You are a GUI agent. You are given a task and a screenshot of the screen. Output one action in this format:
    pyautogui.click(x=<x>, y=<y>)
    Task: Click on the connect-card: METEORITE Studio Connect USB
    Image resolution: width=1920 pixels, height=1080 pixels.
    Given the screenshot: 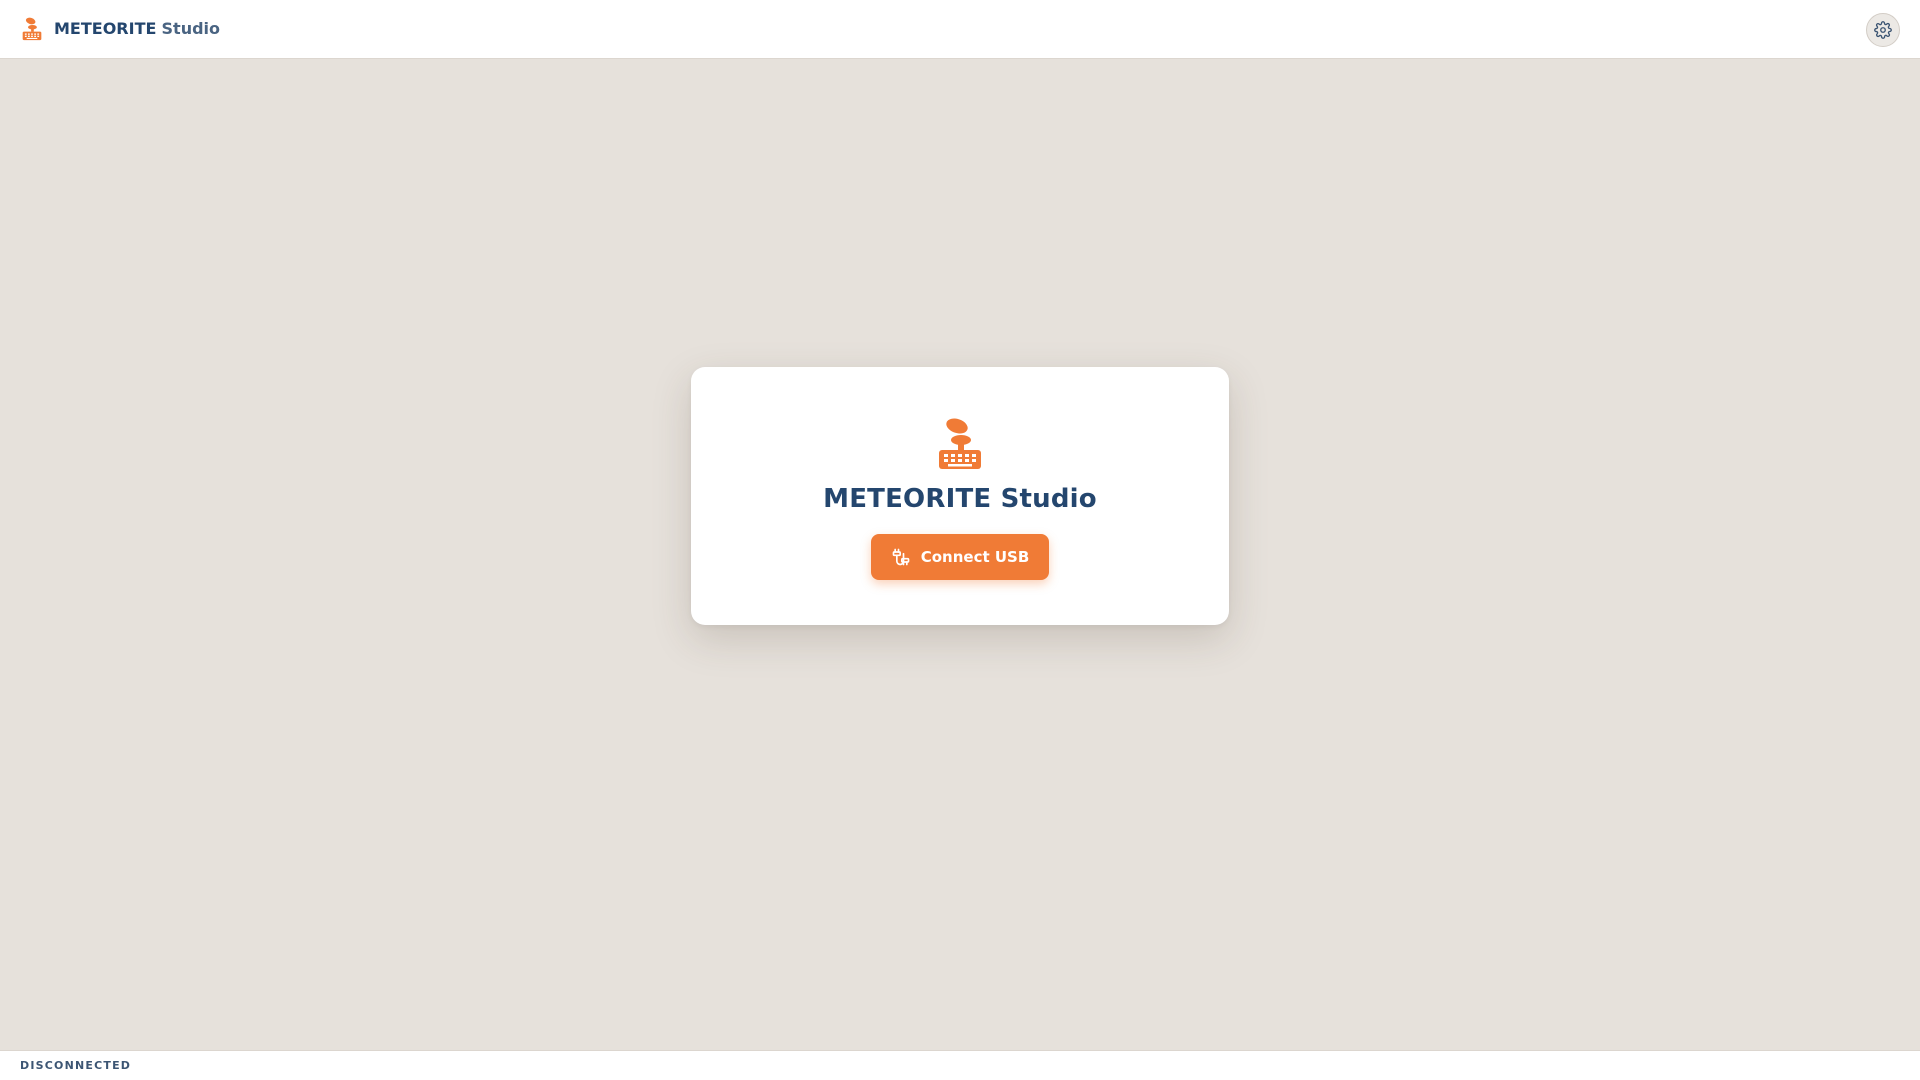 What is the action you would take?
    pyautogui.click(x=960, y=496)
    